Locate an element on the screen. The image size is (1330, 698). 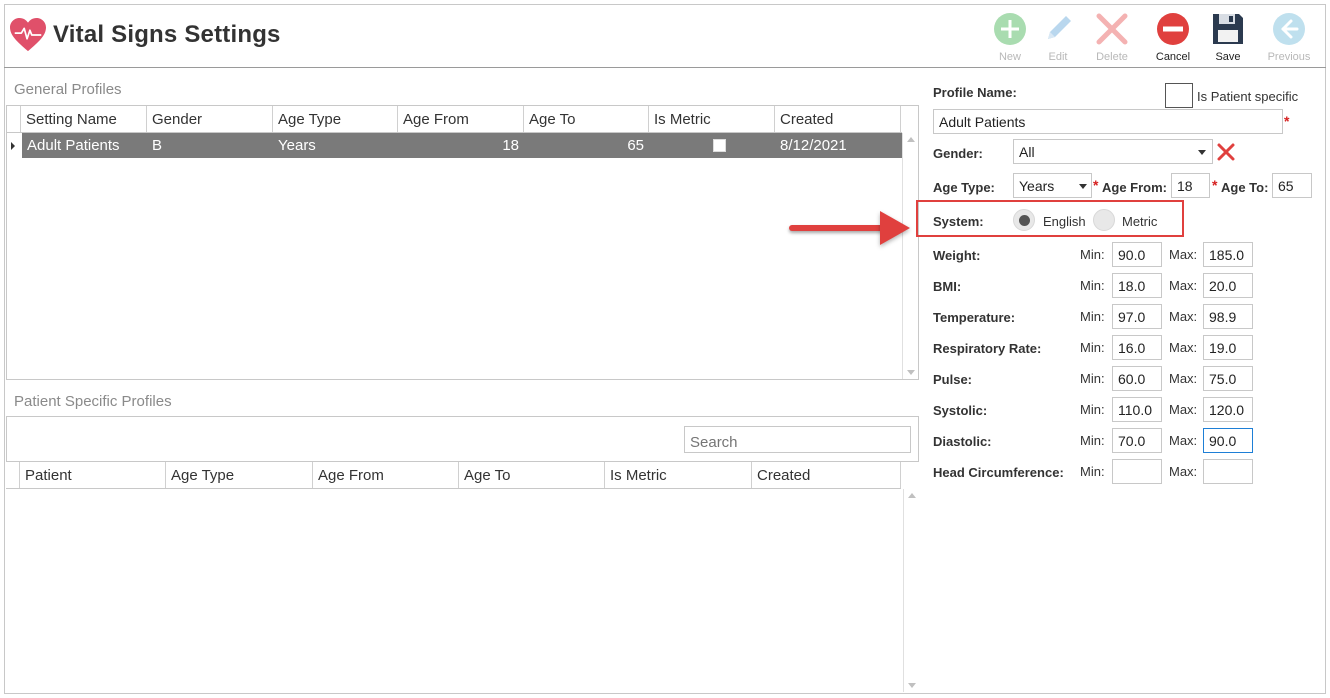
save-label: Save is located at coordinates (1228, 57).